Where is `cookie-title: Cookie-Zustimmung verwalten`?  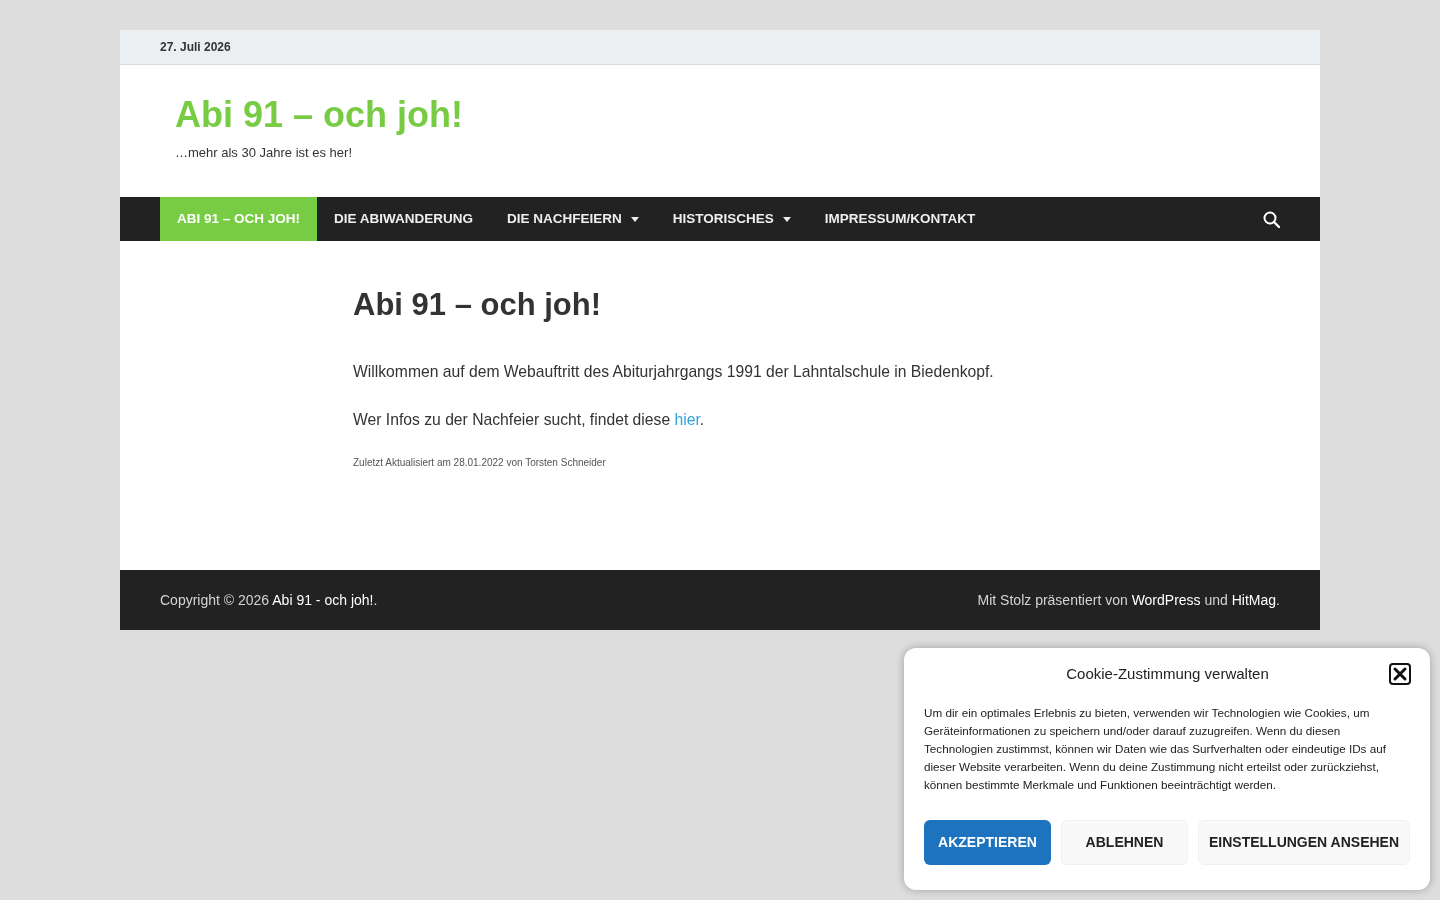
cookie-title: Cookie-Zustimmung verwalten is located at coordinates (1167, 673).